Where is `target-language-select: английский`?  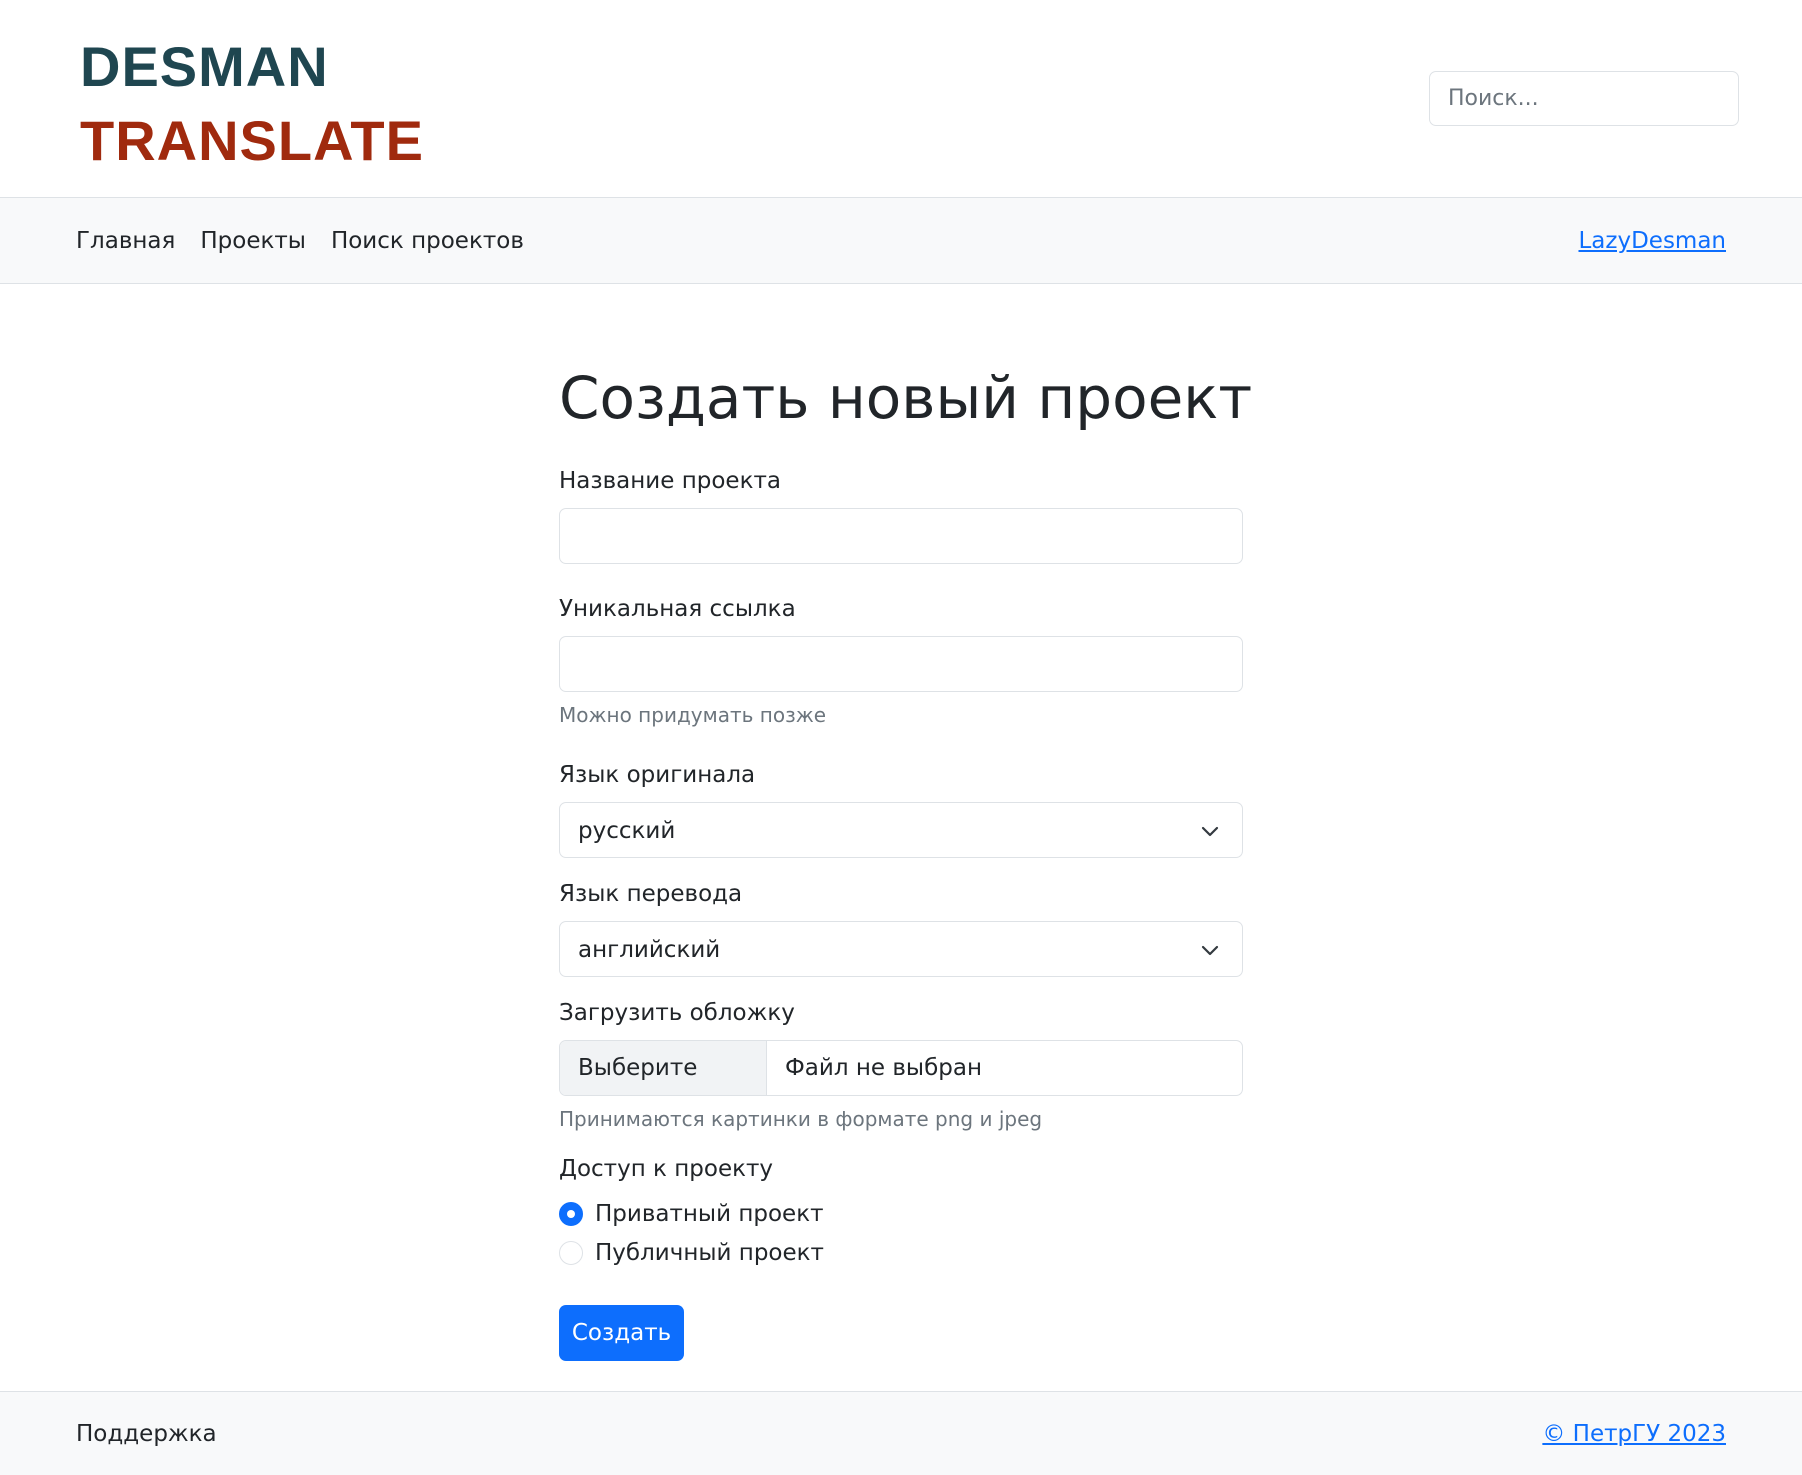 target-language-select: английский is located at coordinates (901, 949).